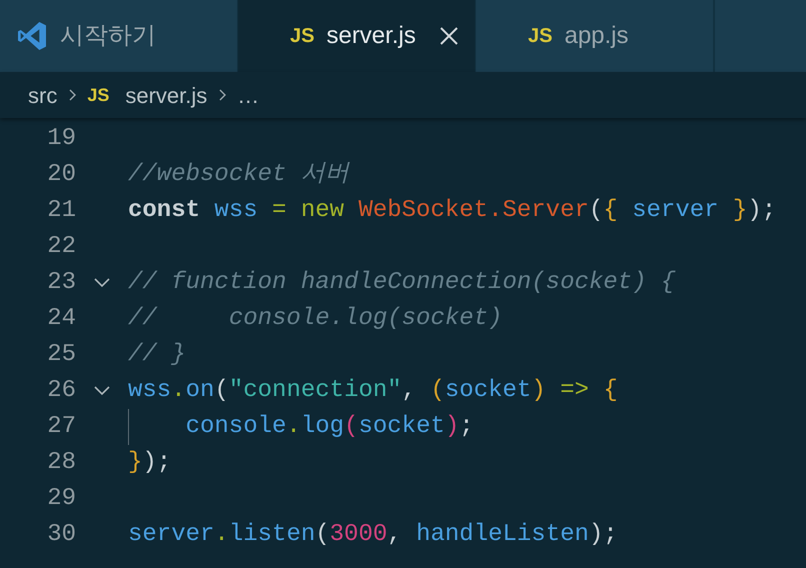  I want to click on line-number: 27, so click(61, 427).